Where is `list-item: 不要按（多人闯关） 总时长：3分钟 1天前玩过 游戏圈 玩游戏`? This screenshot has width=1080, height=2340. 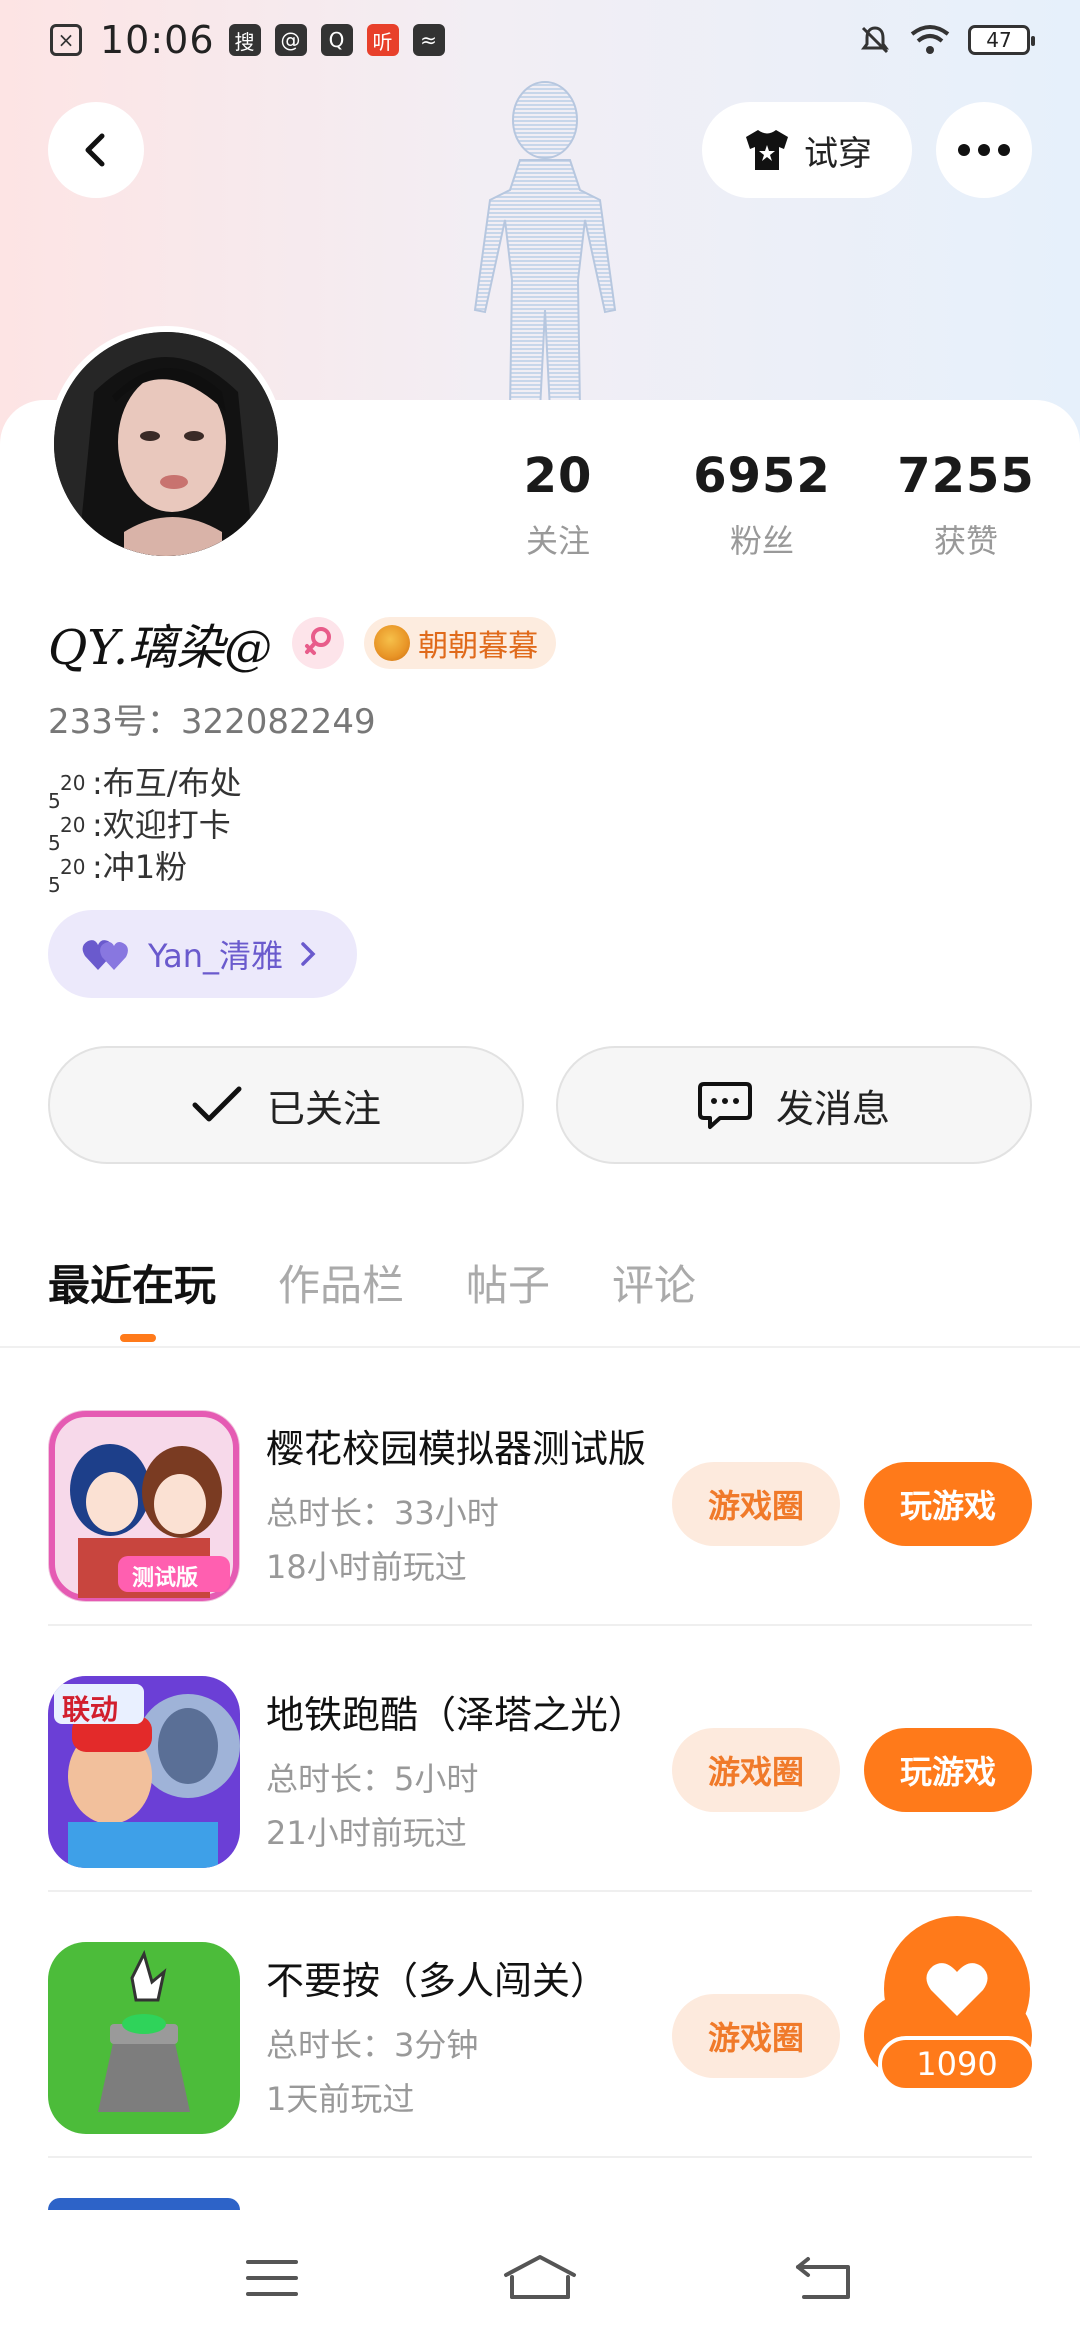
list-item: 不要按（多人闯关） 总时长：3分钟 1天前玩过 游戏圈 玩游戏 is located at coordinates (540, 2025).